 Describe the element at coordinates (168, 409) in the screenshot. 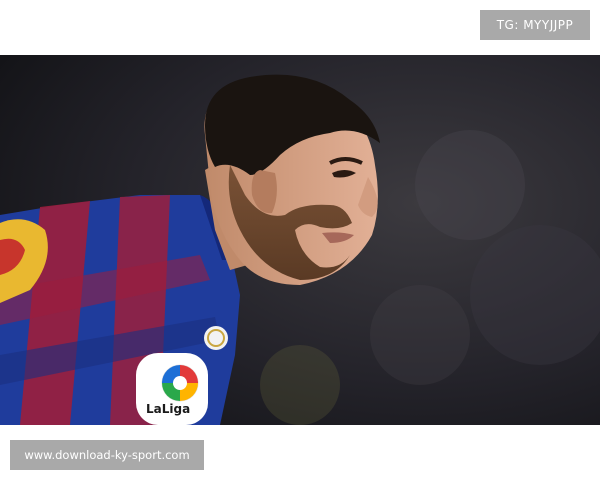

I see `laliga-text: LaLiga` at that location.